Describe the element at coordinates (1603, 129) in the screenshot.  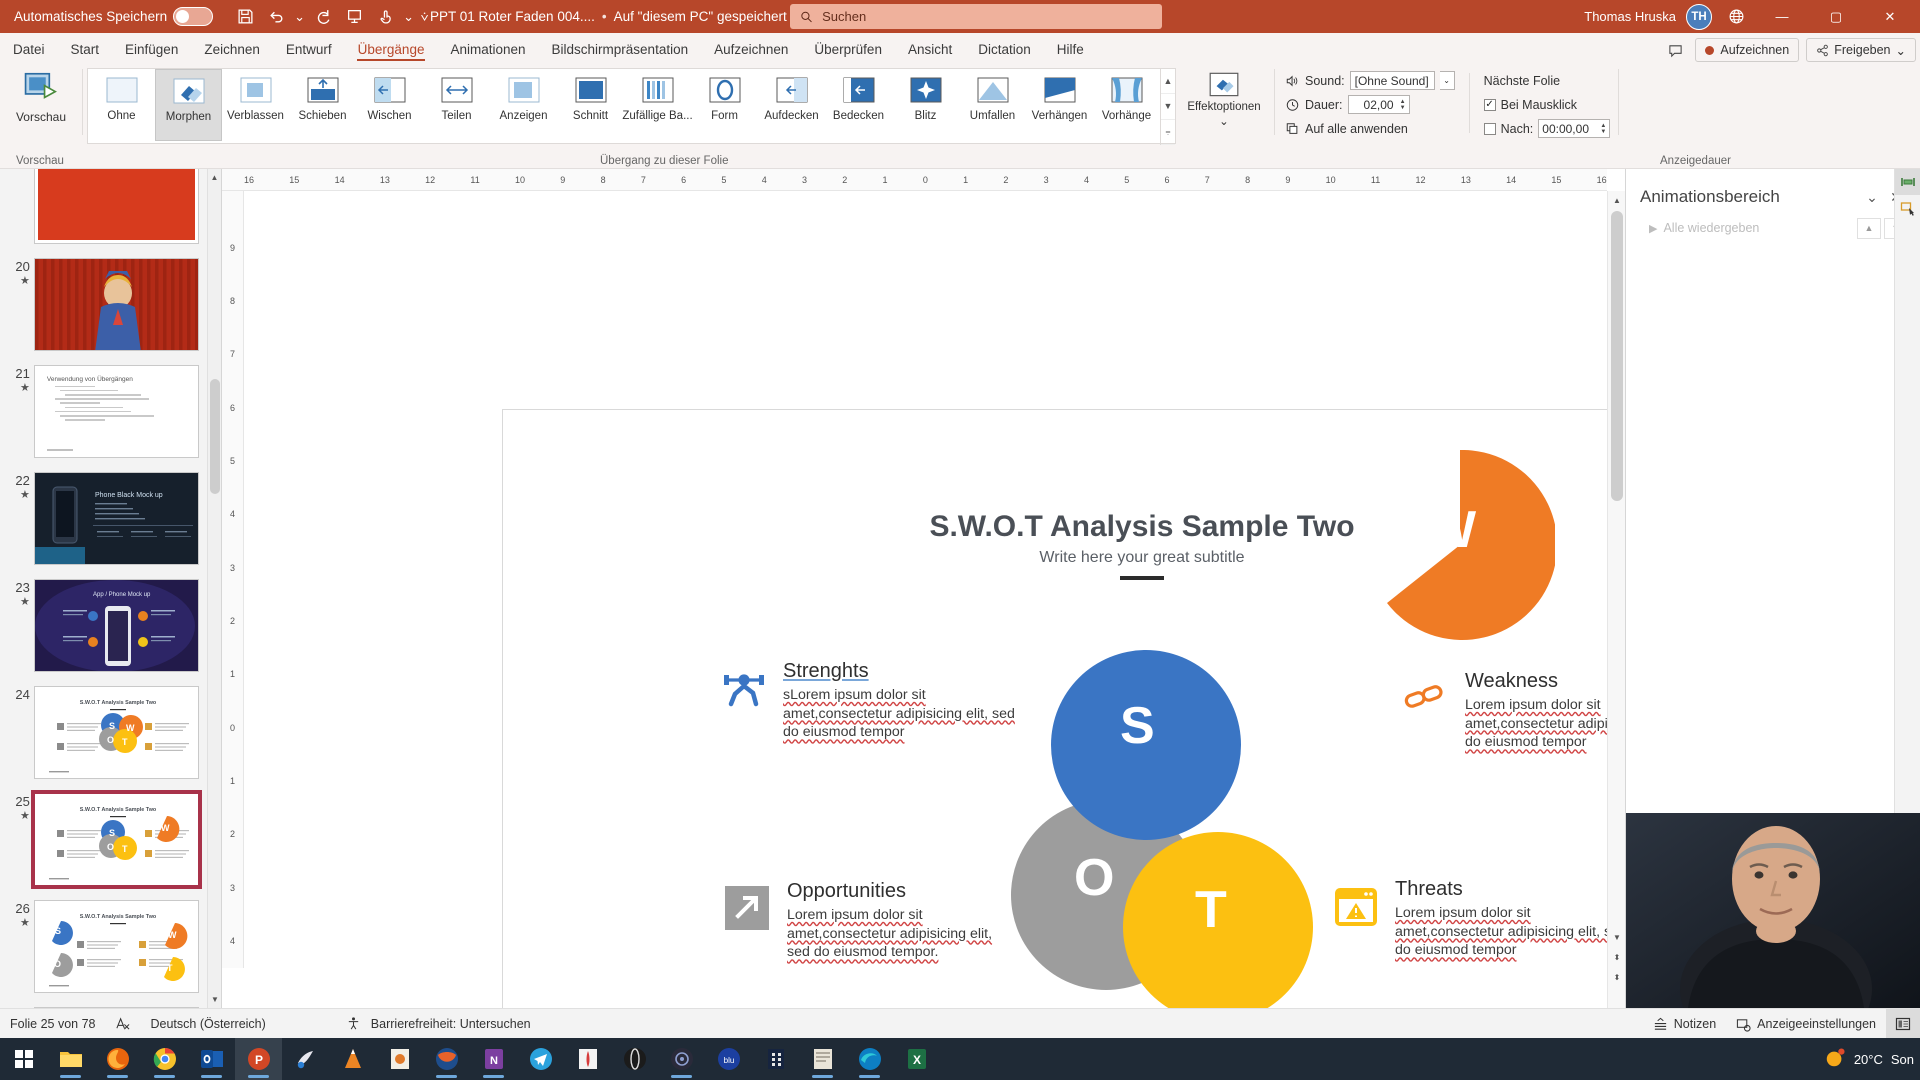
I see `after-spinner: ▲ ▼` at that location.